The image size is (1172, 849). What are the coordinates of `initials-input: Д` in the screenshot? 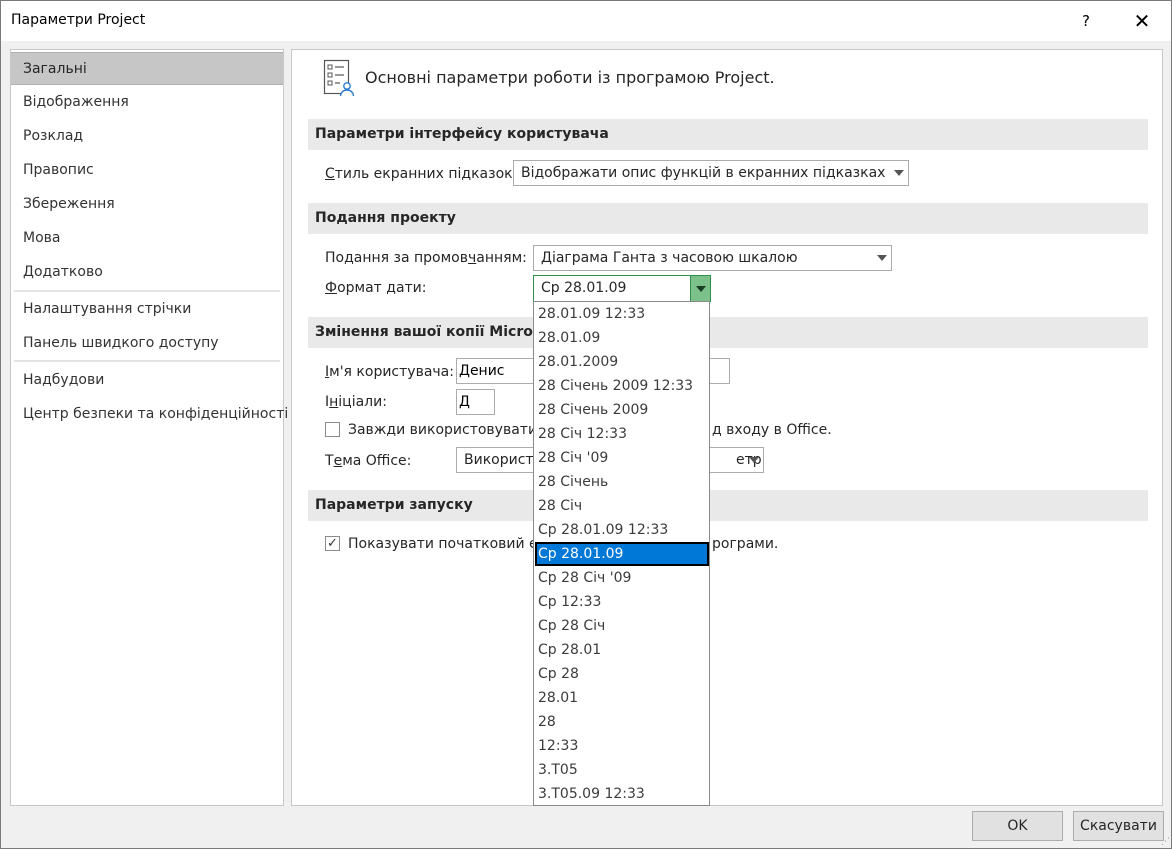 It's located at (475, 402).